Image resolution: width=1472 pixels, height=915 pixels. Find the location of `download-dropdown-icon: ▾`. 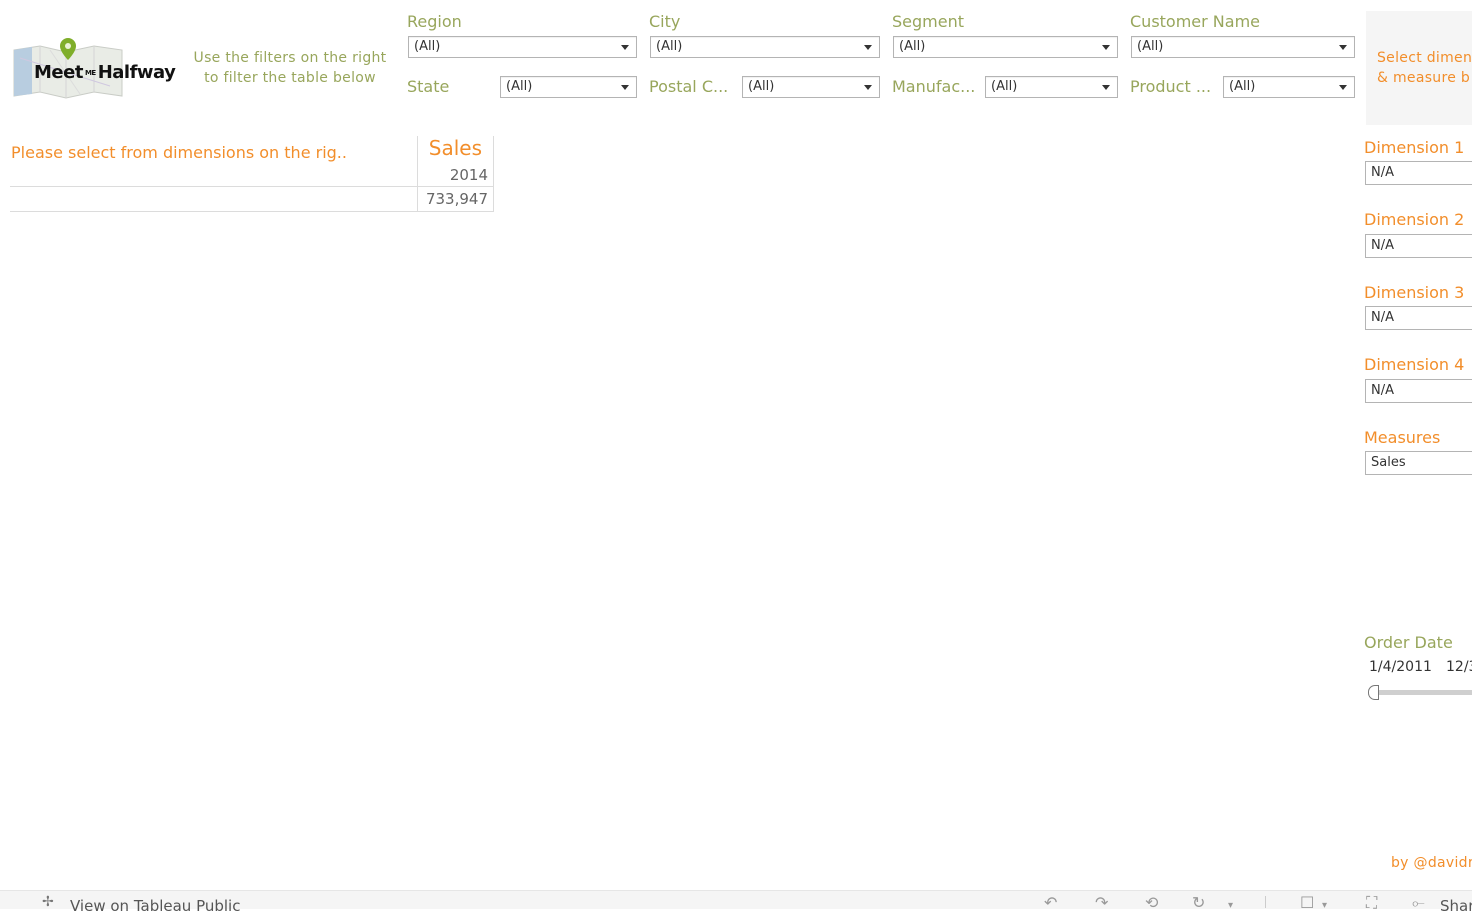

download-dropdown-icon: ▾ is located at coordinates (1324, 905).